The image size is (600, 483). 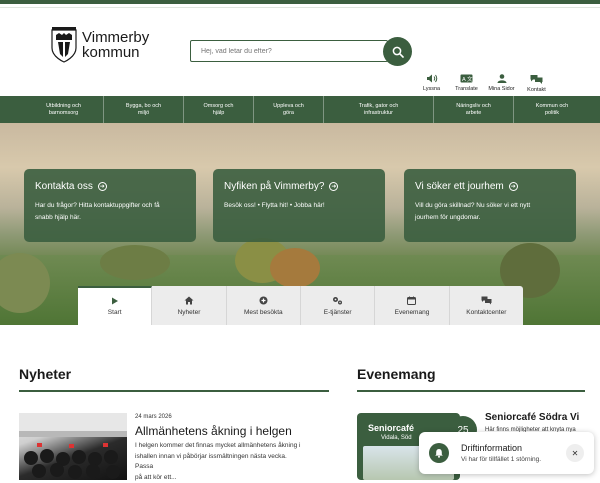 What do you see at coordinates (412, 300) in the screenshot?
I see `calendar-icon` at bounding box center [412, 300].